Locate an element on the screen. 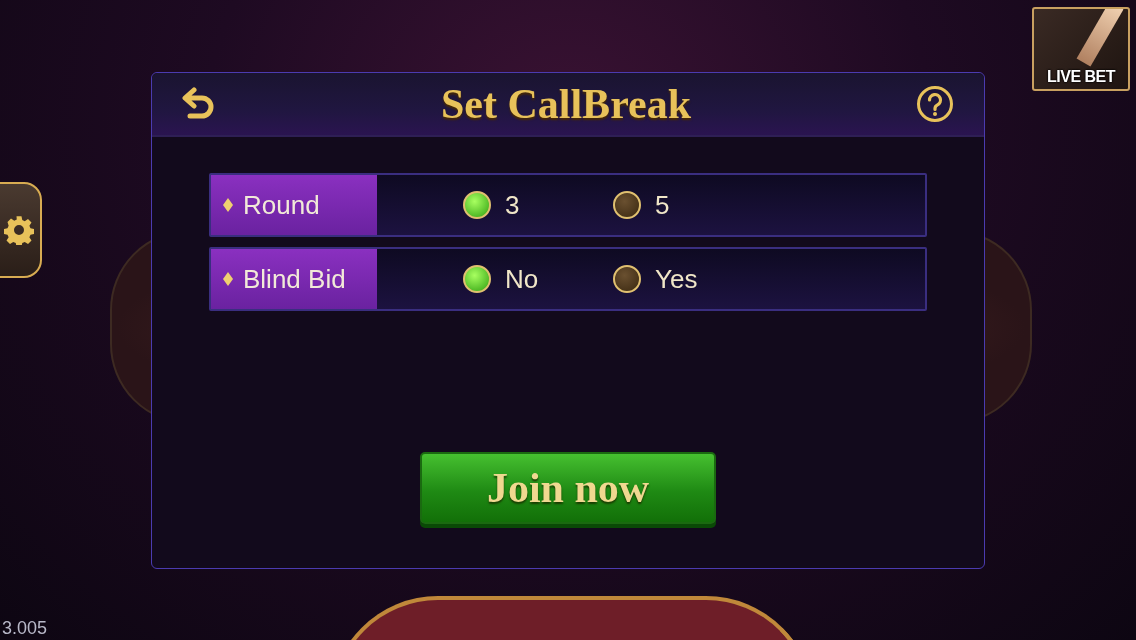 This screenshot has height=640, width=1136. radio-option: No is located at coordinates (538, 279).